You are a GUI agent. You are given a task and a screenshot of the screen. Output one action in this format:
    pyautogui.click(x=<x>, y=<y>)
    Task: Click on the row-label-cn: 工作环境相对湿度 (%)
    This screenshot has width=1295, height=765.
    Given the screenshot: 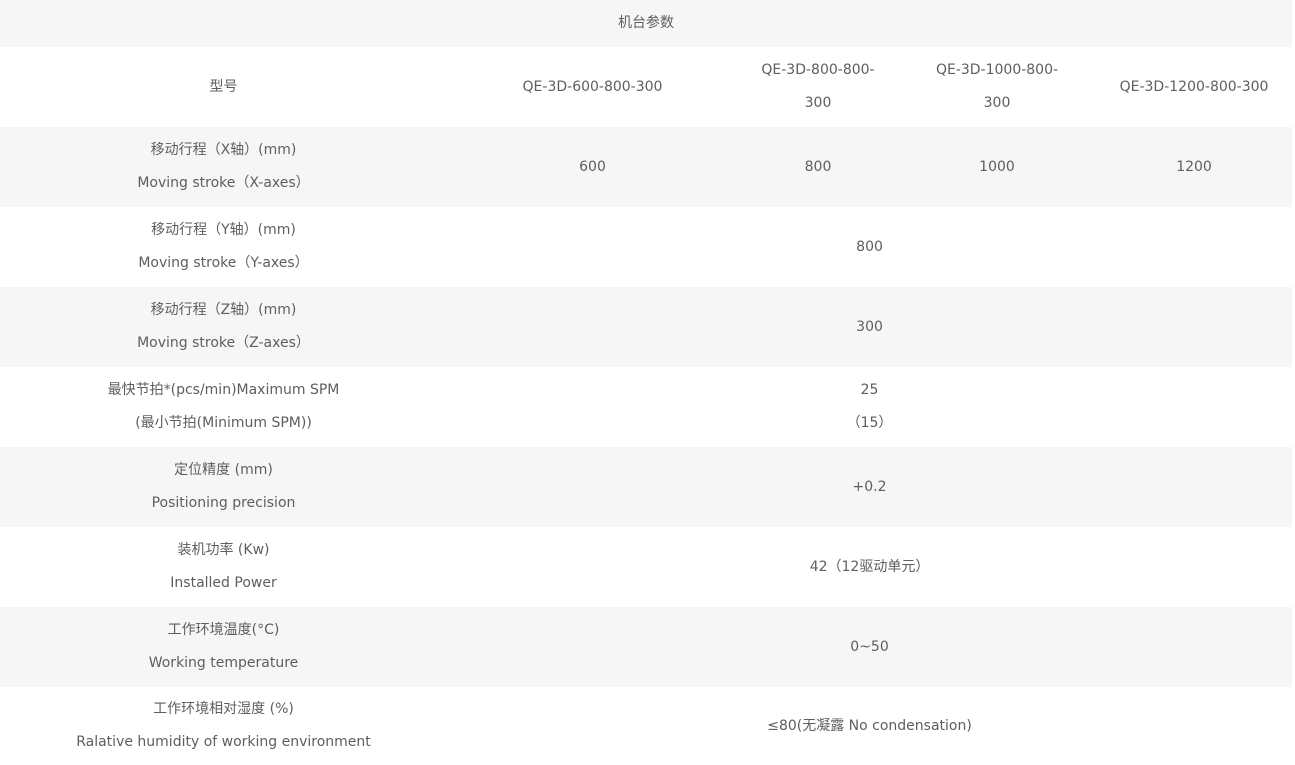 What is the action you would take?
    pyautogui.click(x=223, y=709)
    